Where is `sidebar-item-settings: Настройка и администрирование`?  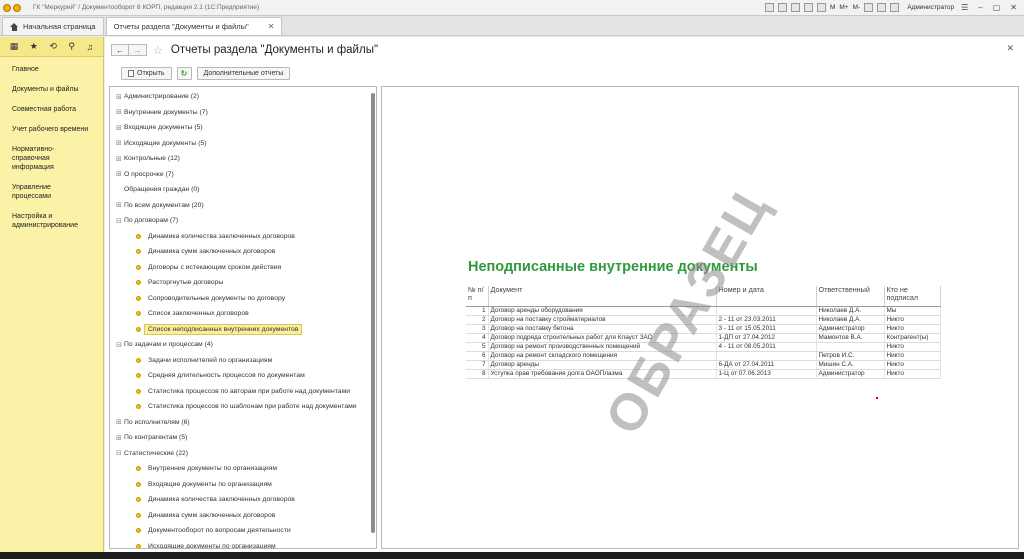
sidebar-item-settings: Настройка и администрирование is located at coordinates (51, 221).